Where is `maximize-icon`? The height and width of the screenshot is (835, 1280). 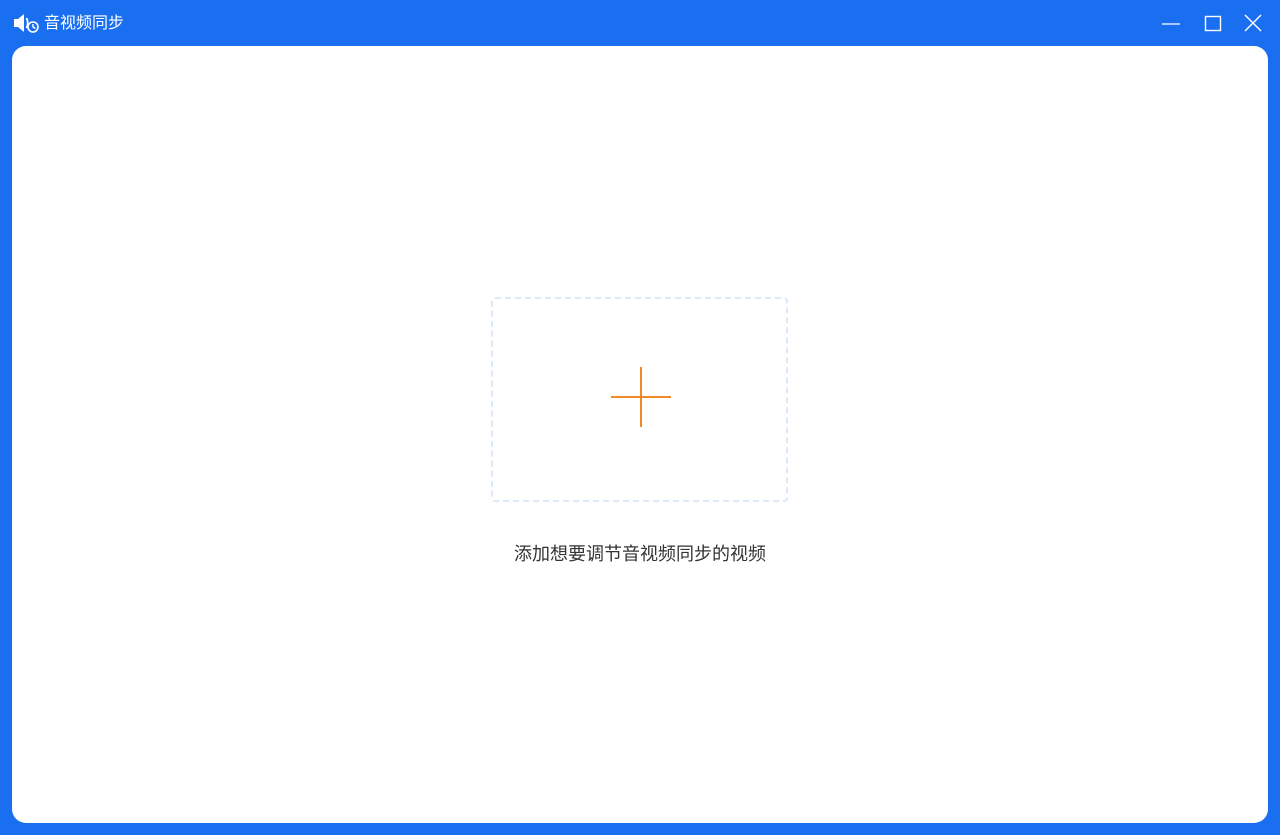 maximize-icon is located at coordinates (1213, 23).